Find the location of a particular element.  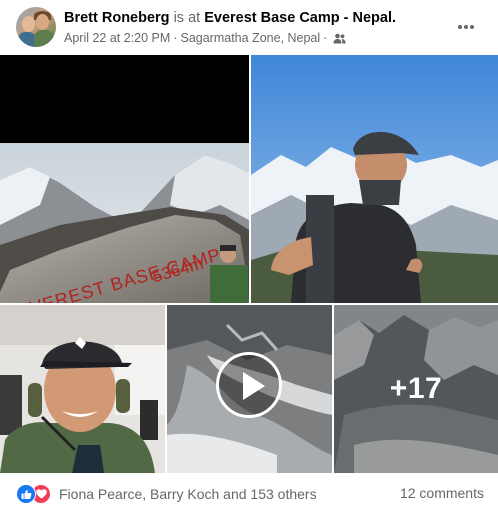

play-icon is located at coordinates (254, 386).